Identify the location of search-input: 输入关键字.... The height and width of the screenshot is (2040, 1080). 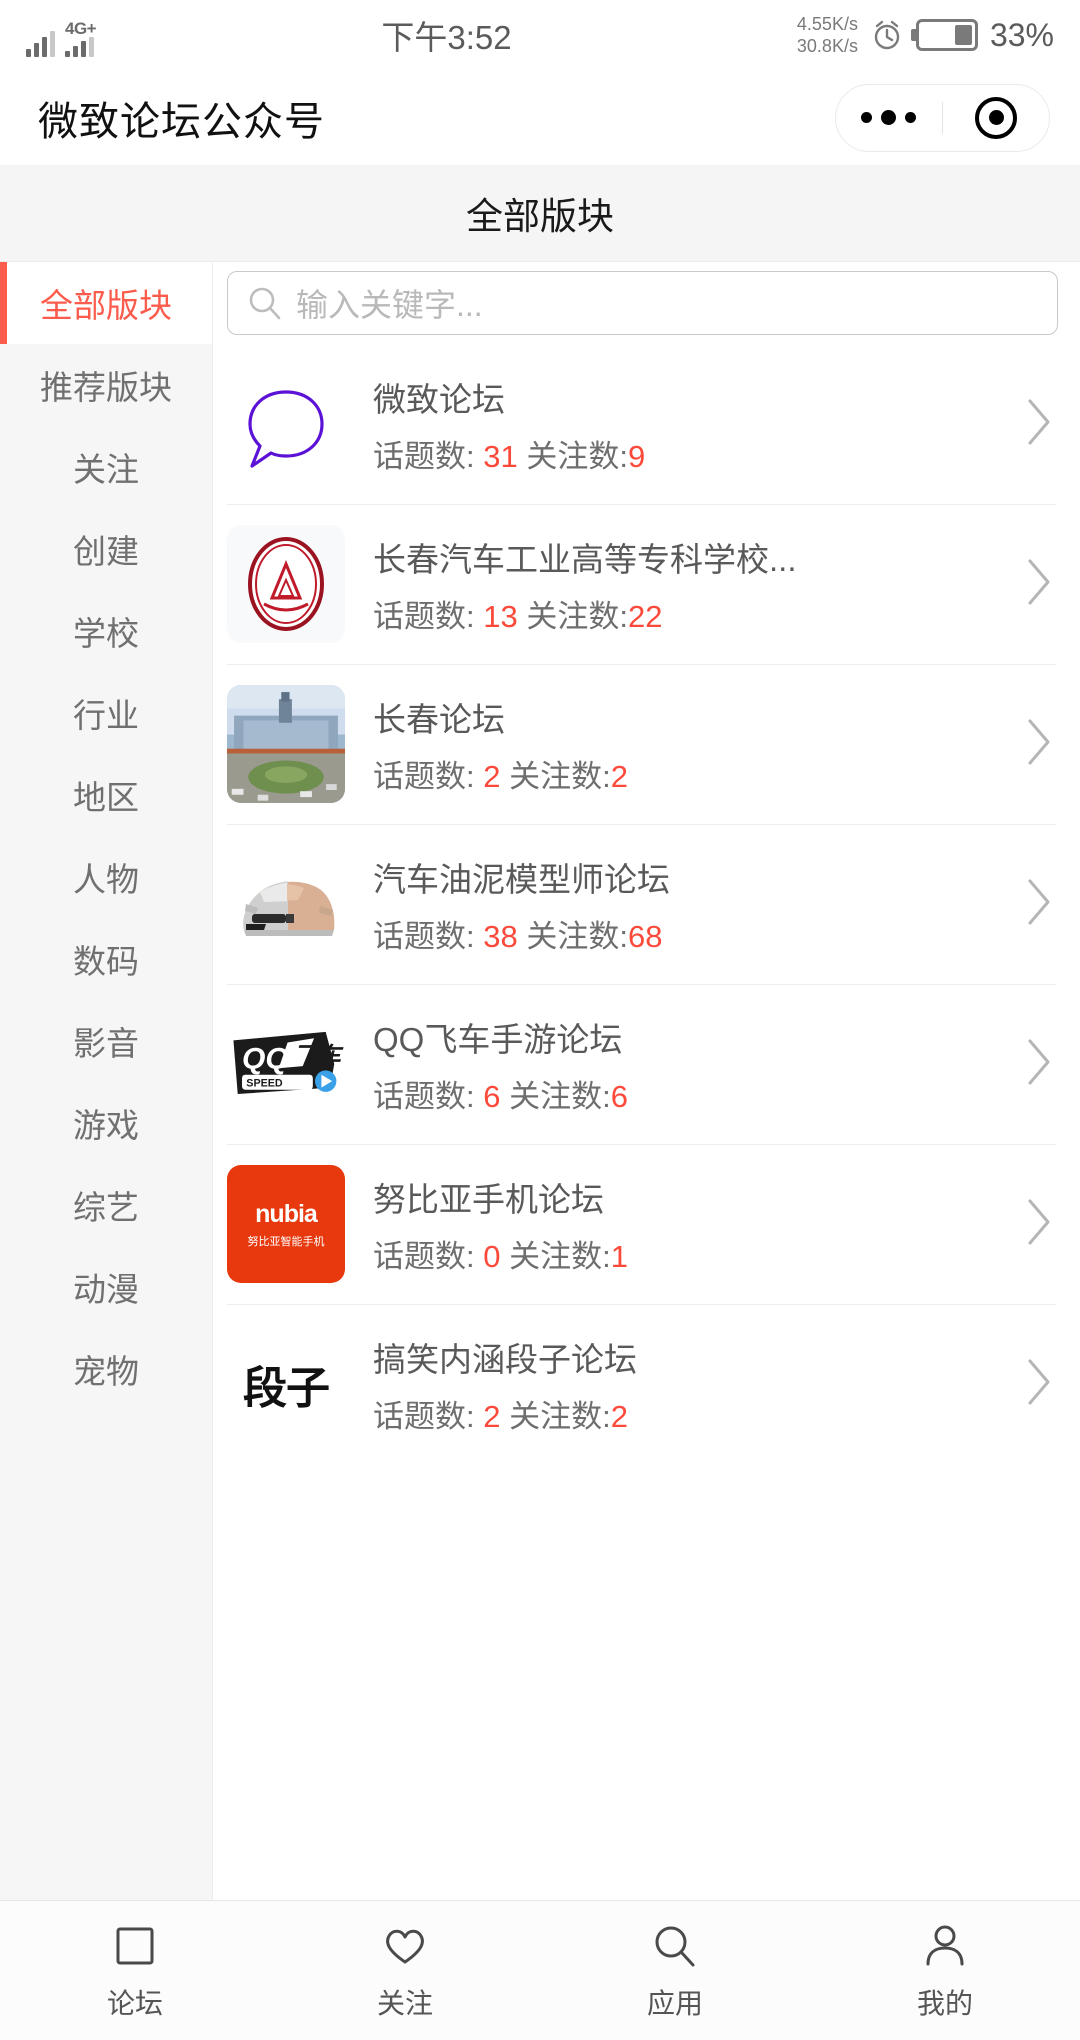
(642, 303).